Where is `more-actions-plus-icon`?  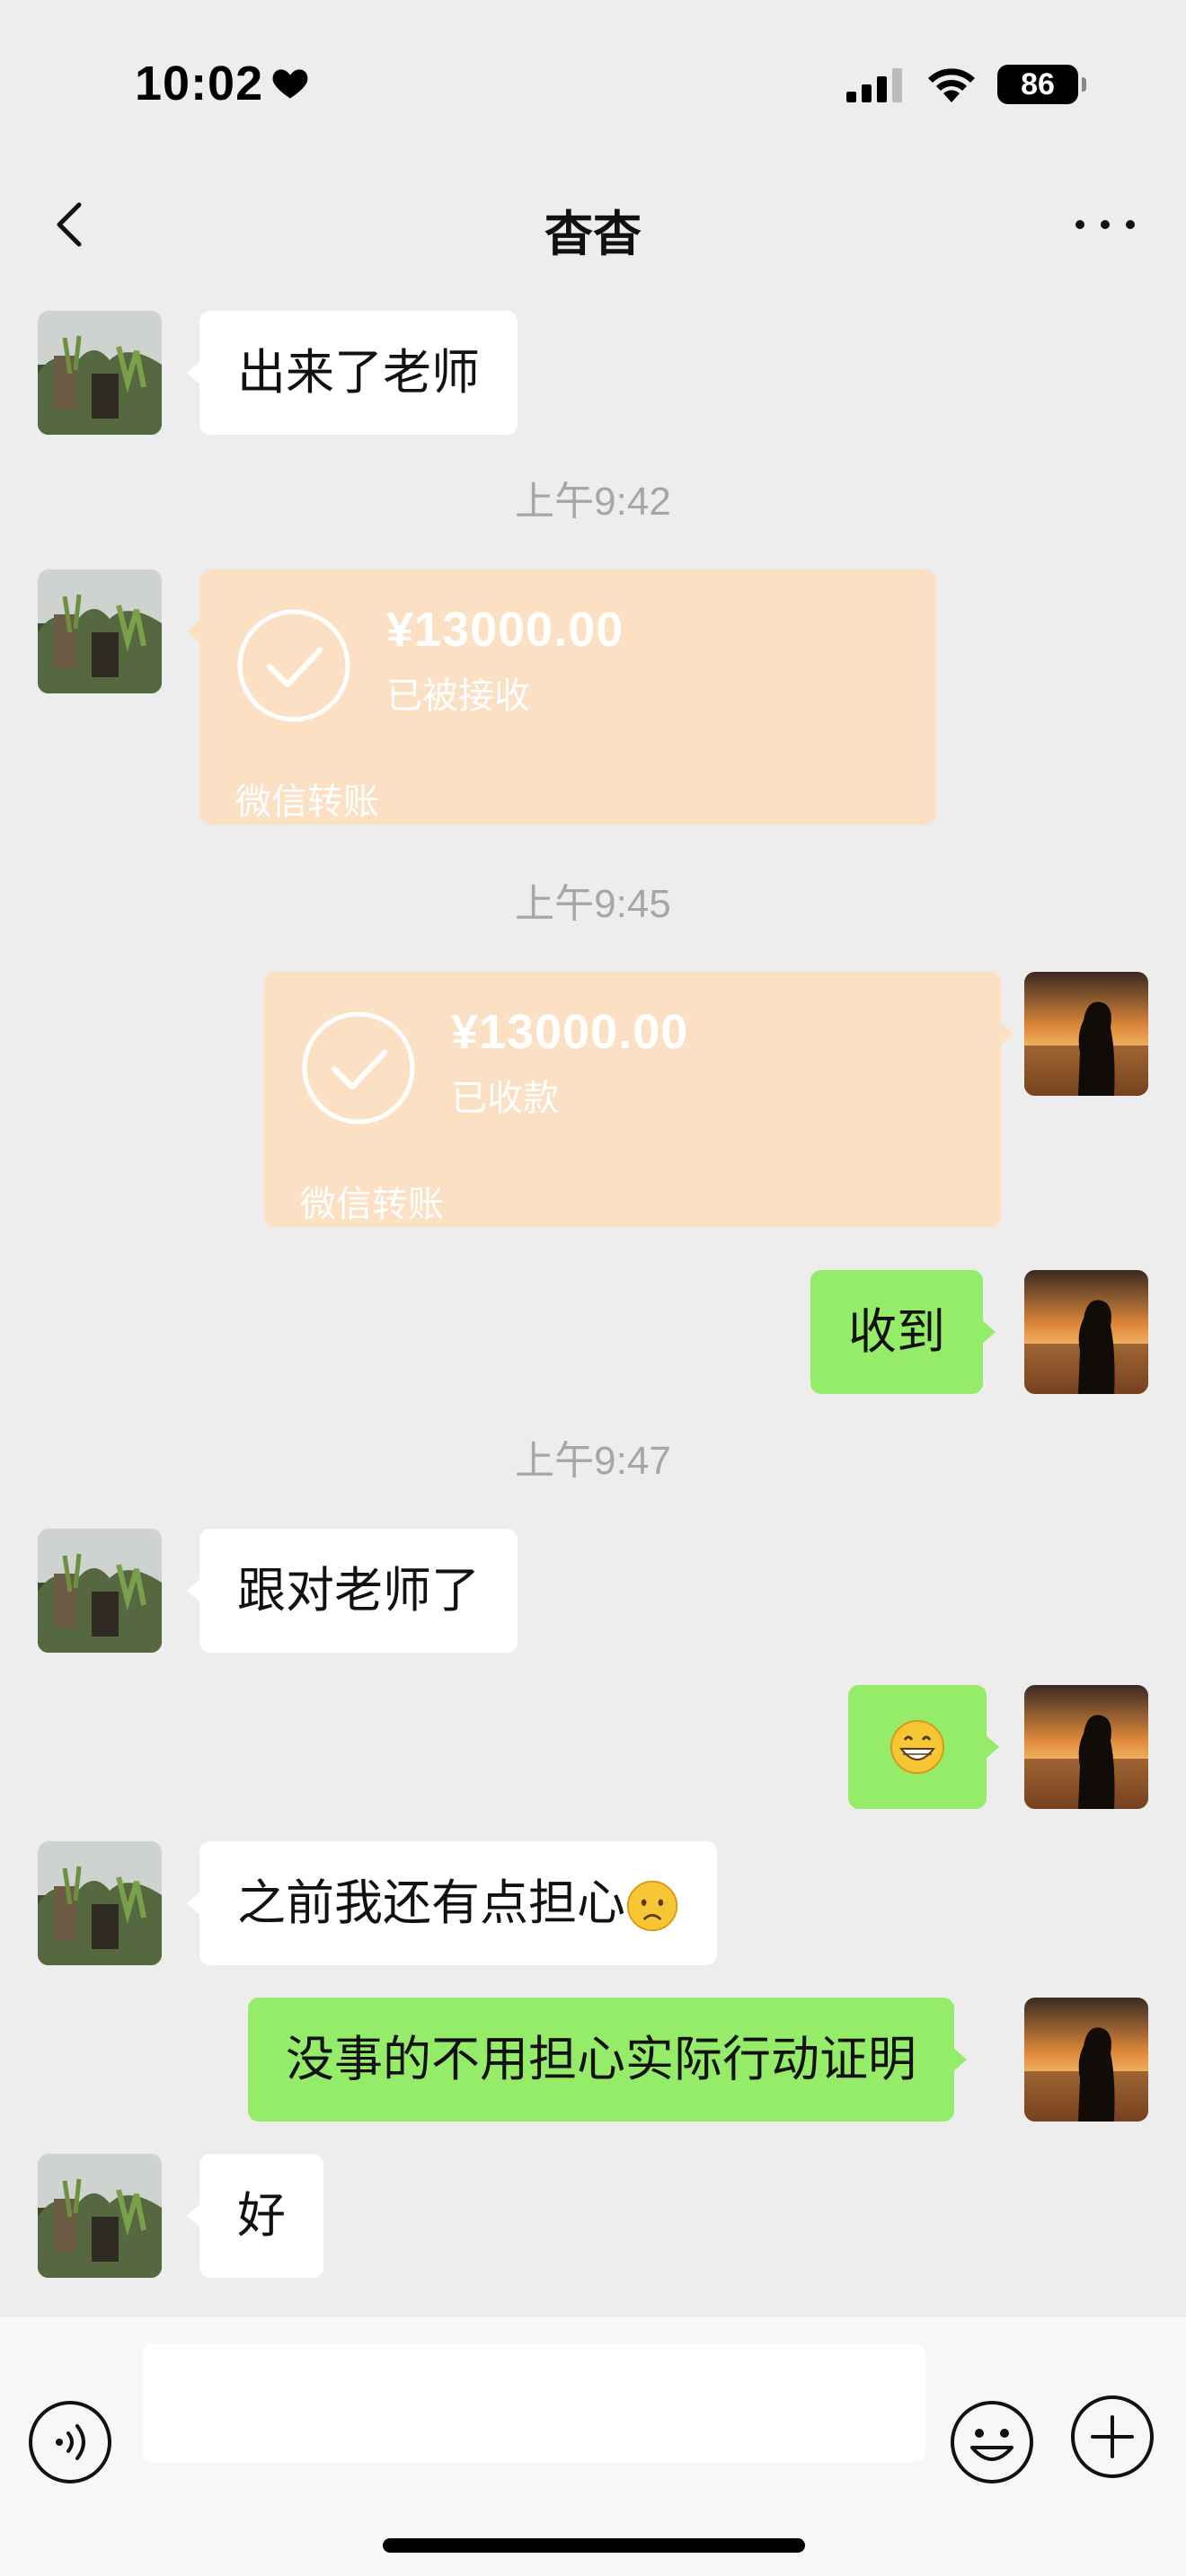
more-actions-plus-icon is located at coordinates (1112, 2437).